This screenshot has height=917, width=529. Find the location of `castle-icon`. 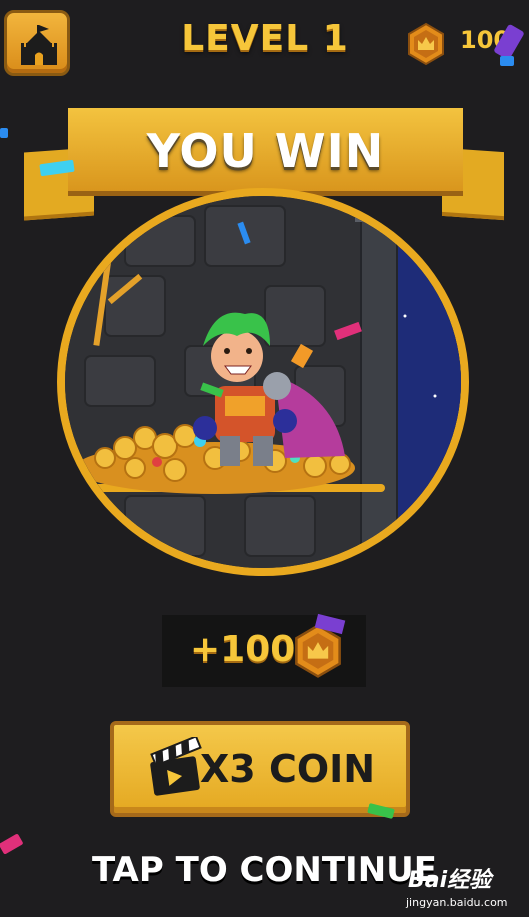

castle-icon is located at coordinates (39, 45).